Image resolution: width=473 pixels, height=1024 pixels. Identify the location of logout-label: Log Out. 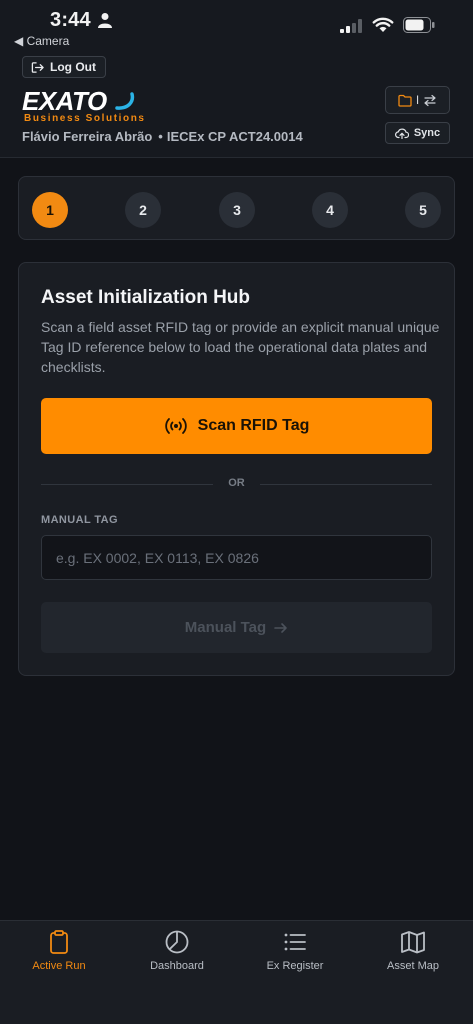
(73, 67).